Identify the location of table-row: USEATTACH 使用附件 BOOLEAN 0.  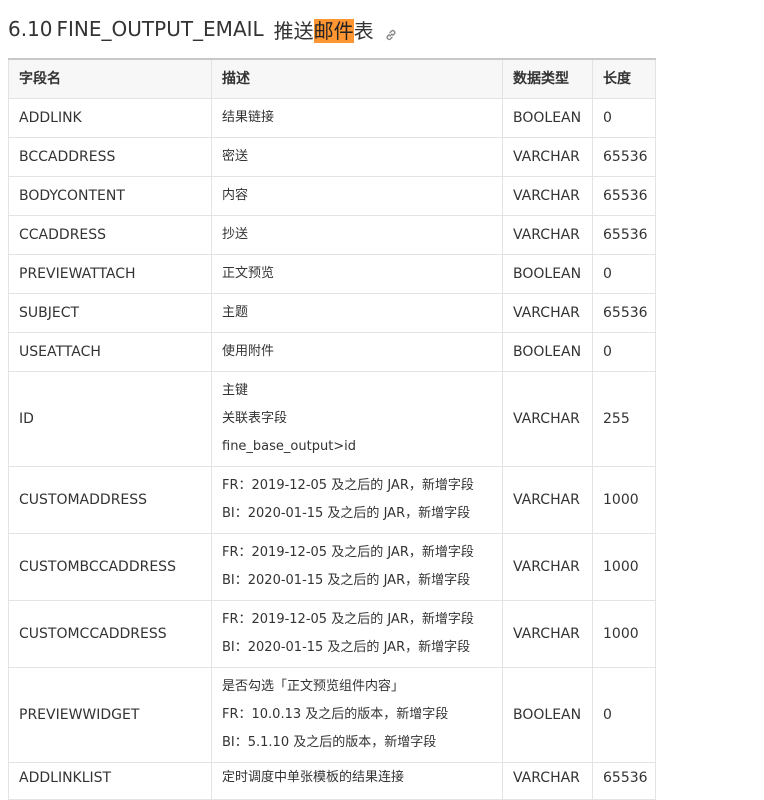
(332, 352).